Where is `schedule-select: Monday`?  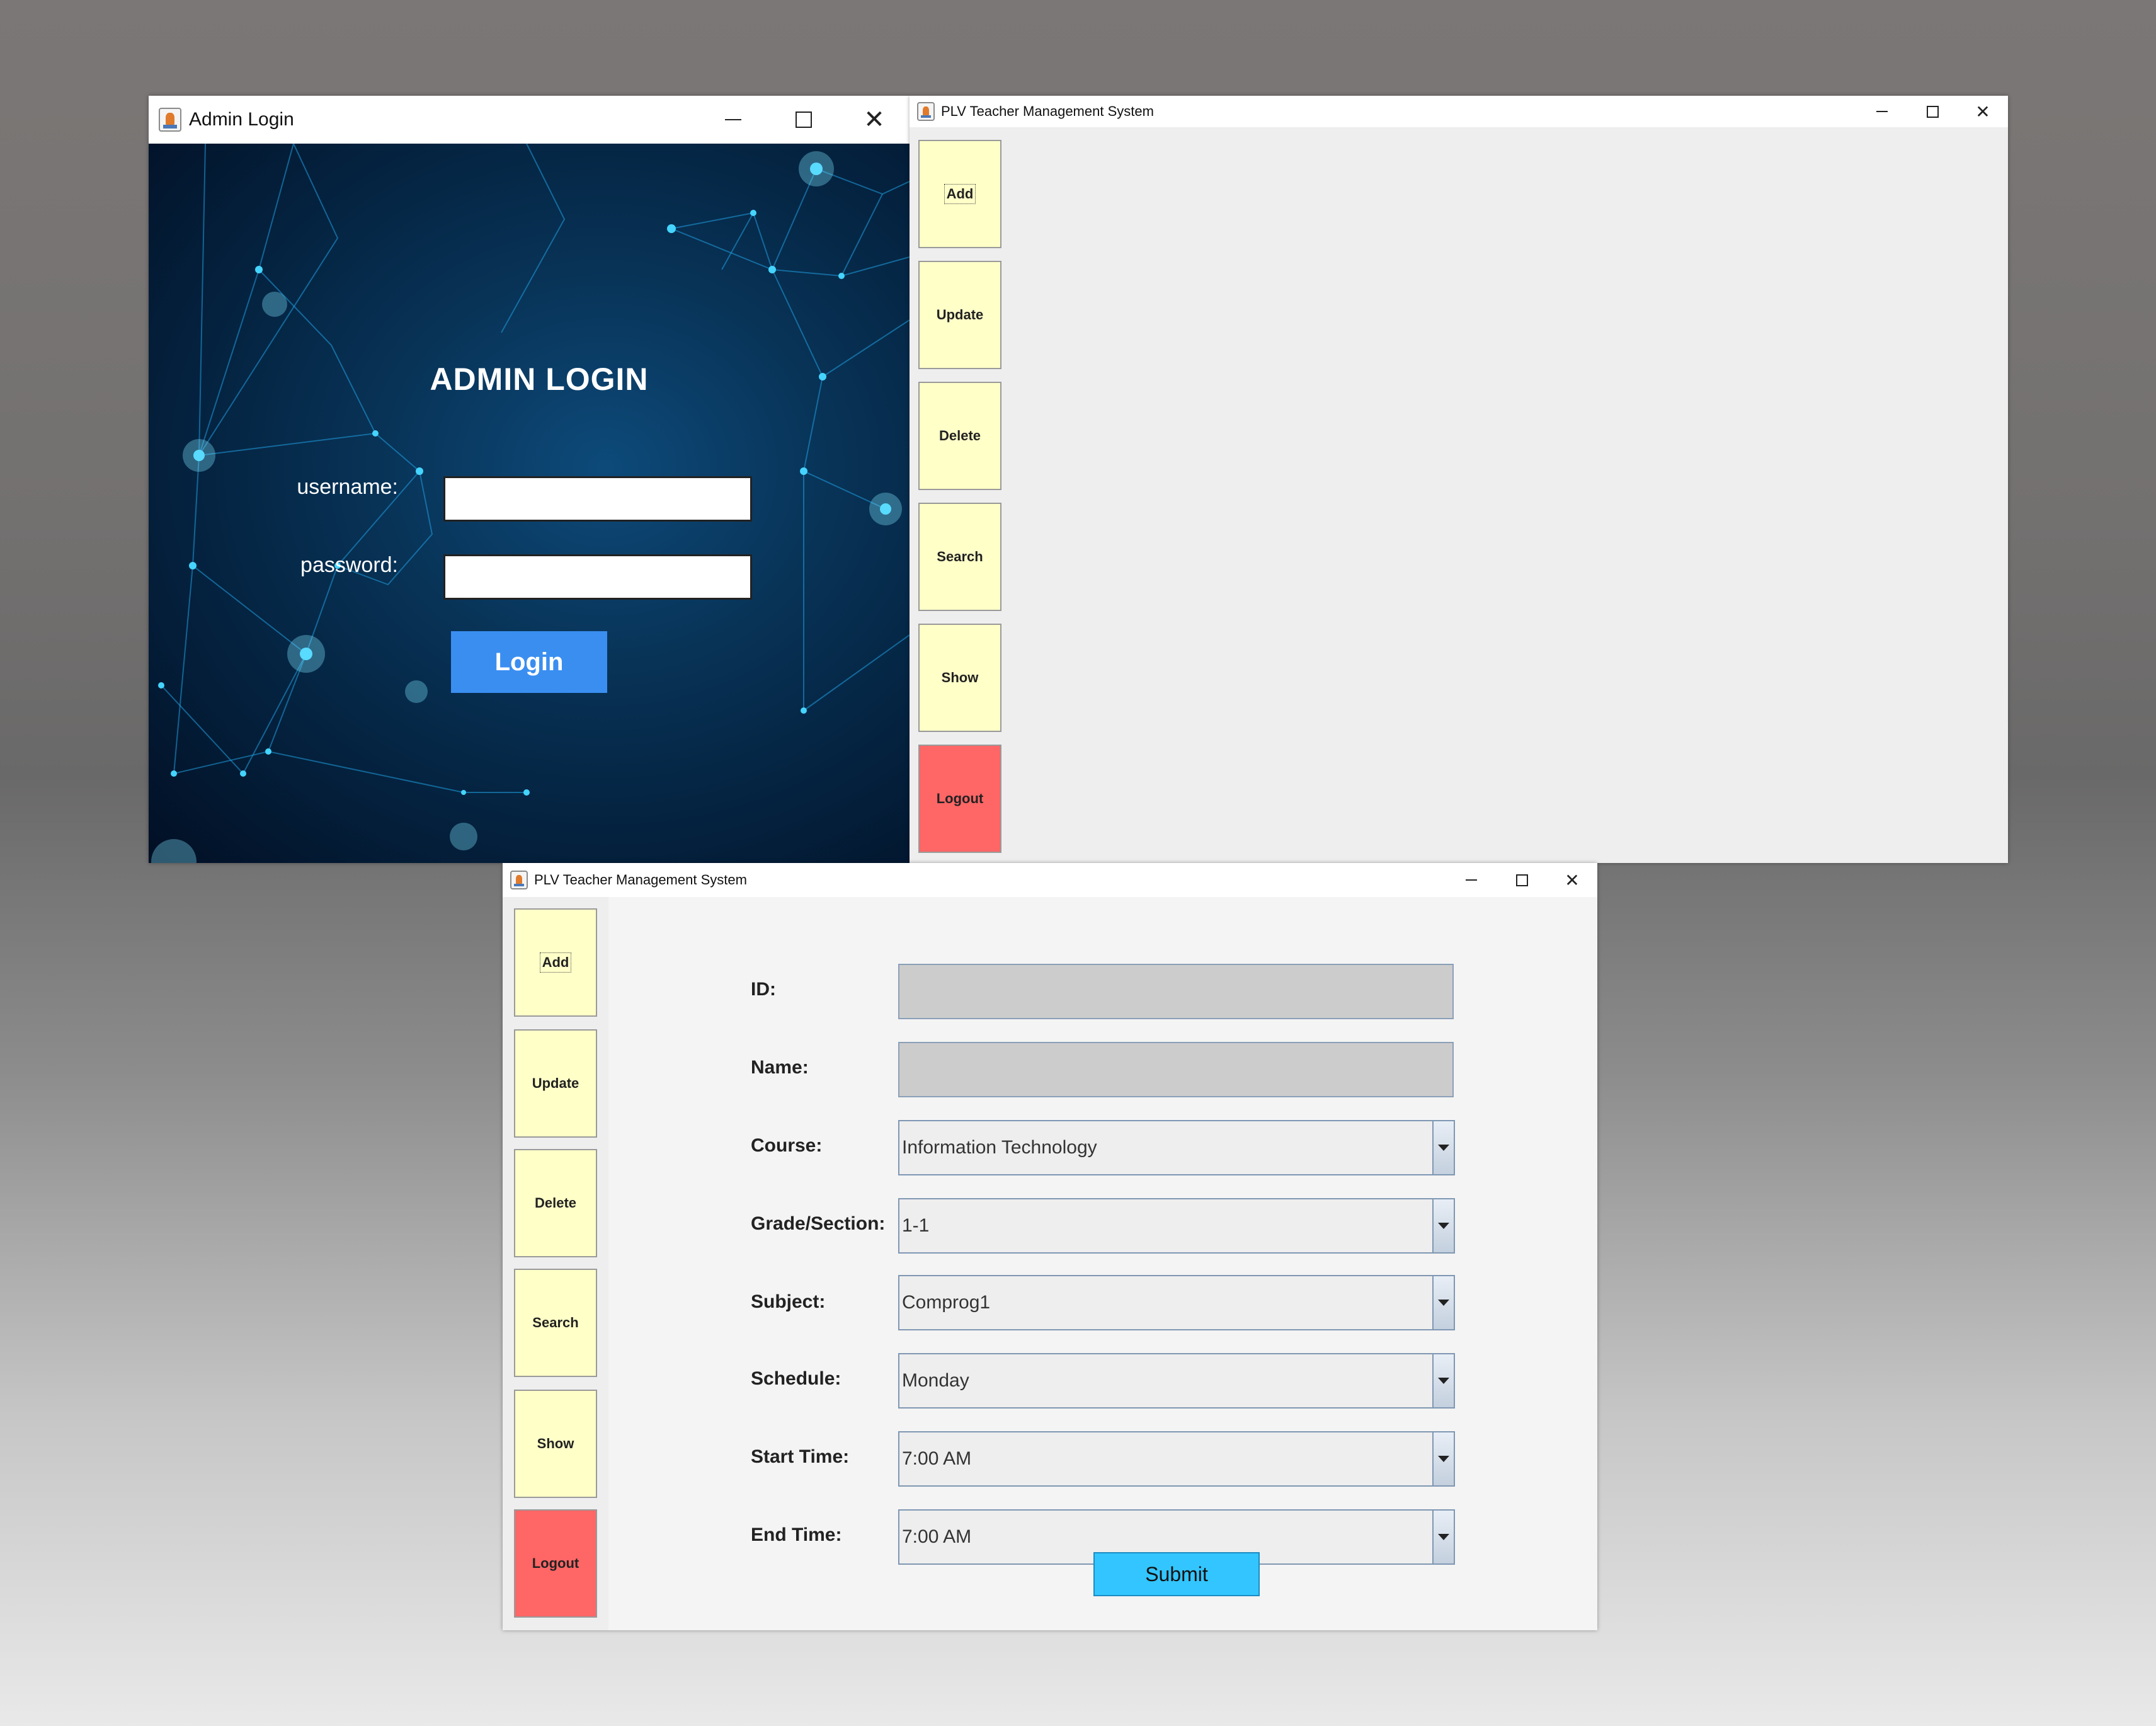
schedule-select: Monday is located at coordinates (1176, 1381).